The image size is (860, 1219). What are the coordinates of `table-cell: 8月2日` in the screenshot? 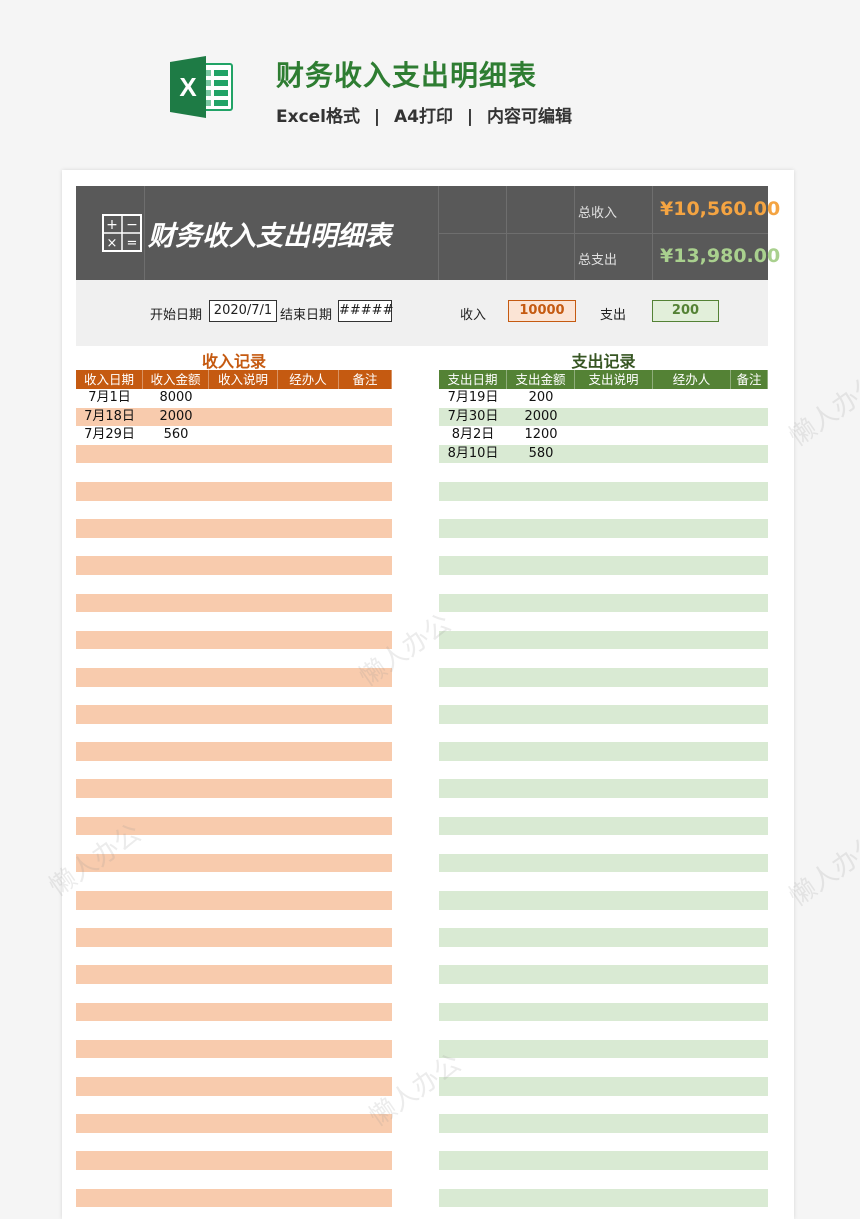 It's located at (473, 435).